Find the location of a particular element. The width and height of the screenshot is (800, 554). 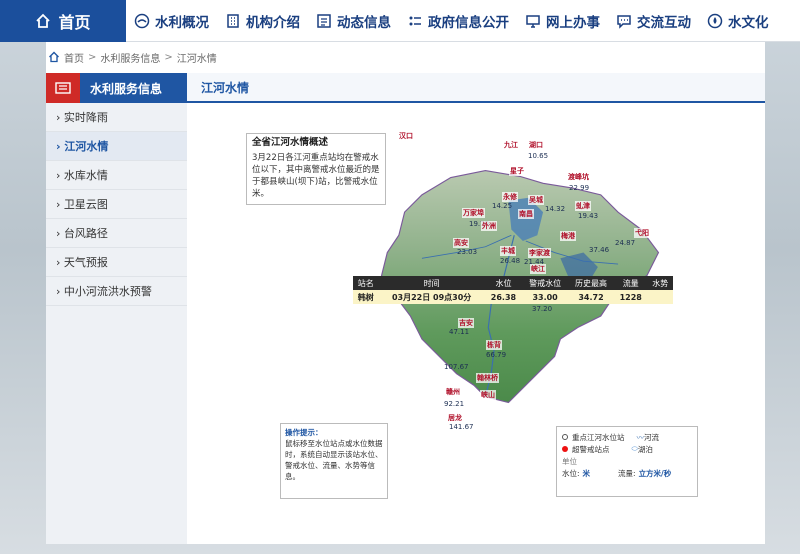

sidebar-item-label: 实时降雨 is located at coordinates (85, 117).